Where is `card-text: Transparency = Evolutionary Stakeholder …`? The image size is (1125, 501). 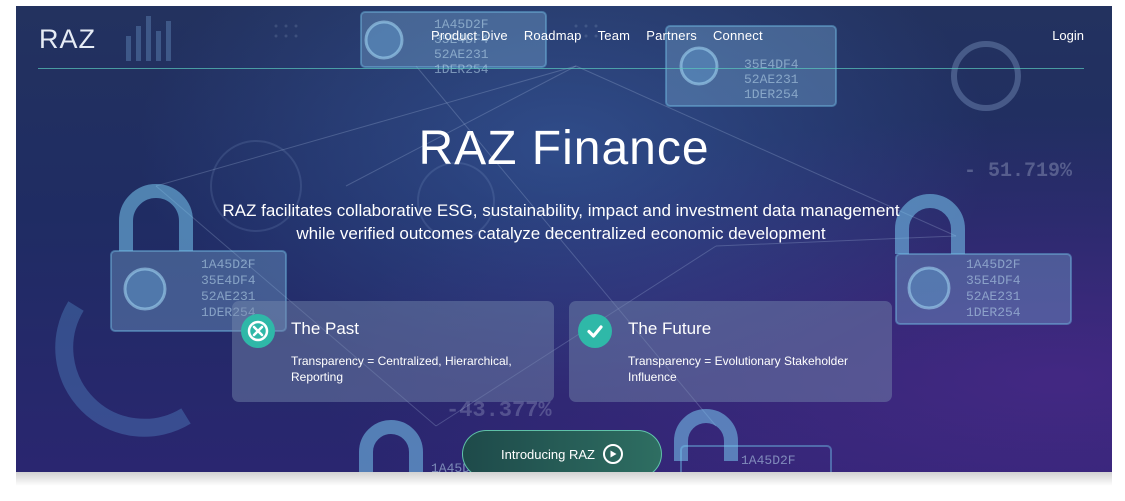
card-text: Transparency = Evolutionary Stakeholder … is located at coordinates (738, 369).